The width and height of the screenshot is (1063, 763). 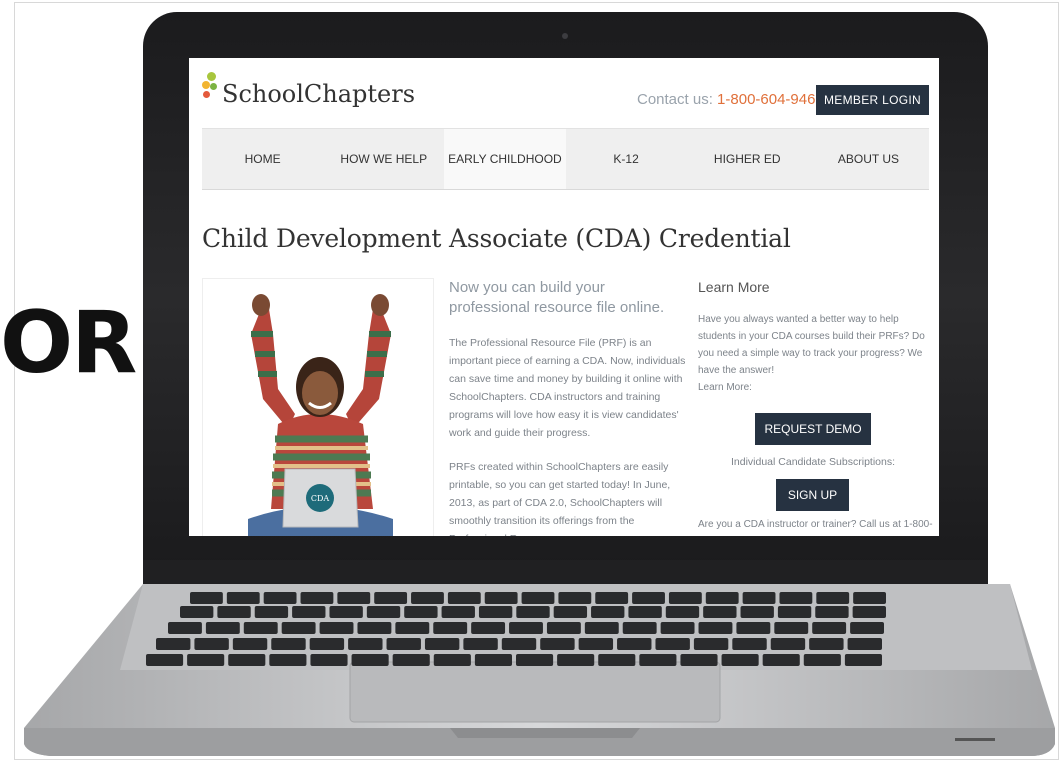 What do you see at coordinates (770, 99) in the screenshot?
I see `contact-phone: 1-800-604-9465` at bounding box center [770, 99].